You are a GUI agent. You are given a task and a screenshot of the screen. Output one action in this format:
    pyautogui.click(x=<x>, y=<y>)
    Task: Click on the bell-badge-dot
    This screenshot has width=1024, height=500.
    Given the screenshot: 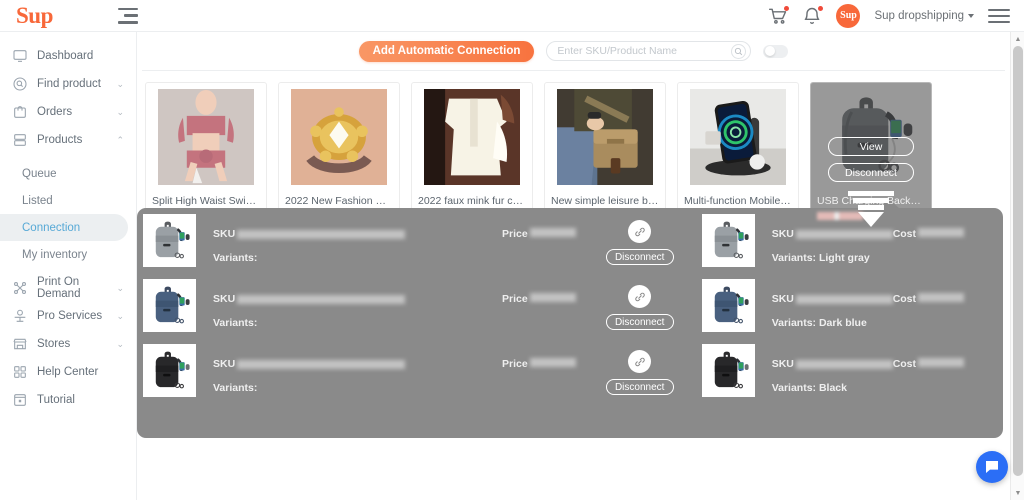 What is the action you would take?
    pyautogui.click(x=821, y=8)
    